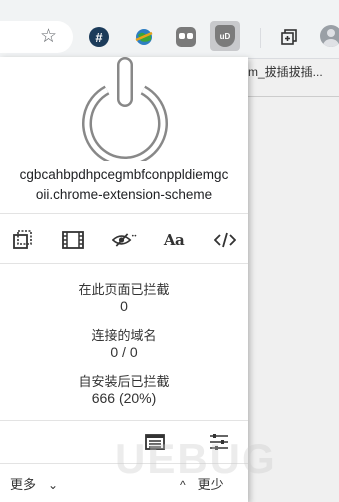 The height and width of the screenshot is (502, 339). What do you see at coordinates (124, 174) in the screenshot?
I see `hostname-line-1: cgbcahbpdhpcegmbfconppldiemgc` at bounding box center [124, 174].